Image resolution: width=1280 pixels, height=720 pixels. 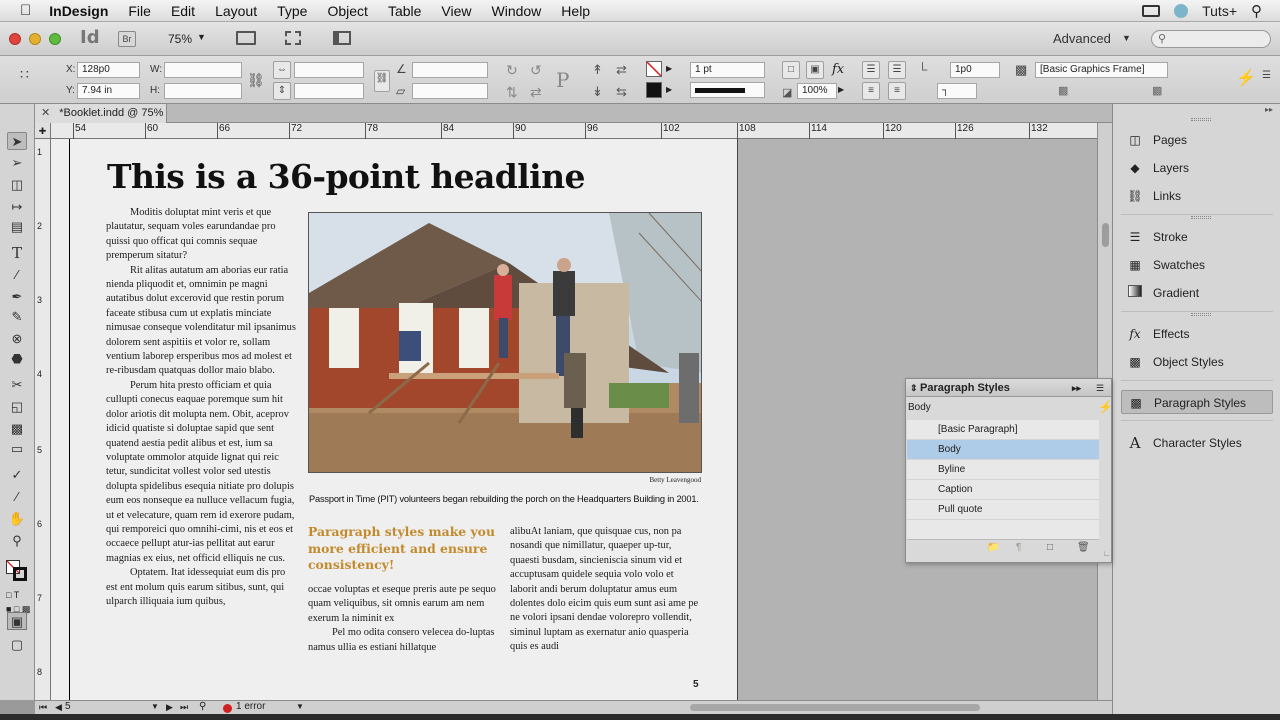 I want to click on select-previous-icon: ⇆, so click(x=621, y=92).